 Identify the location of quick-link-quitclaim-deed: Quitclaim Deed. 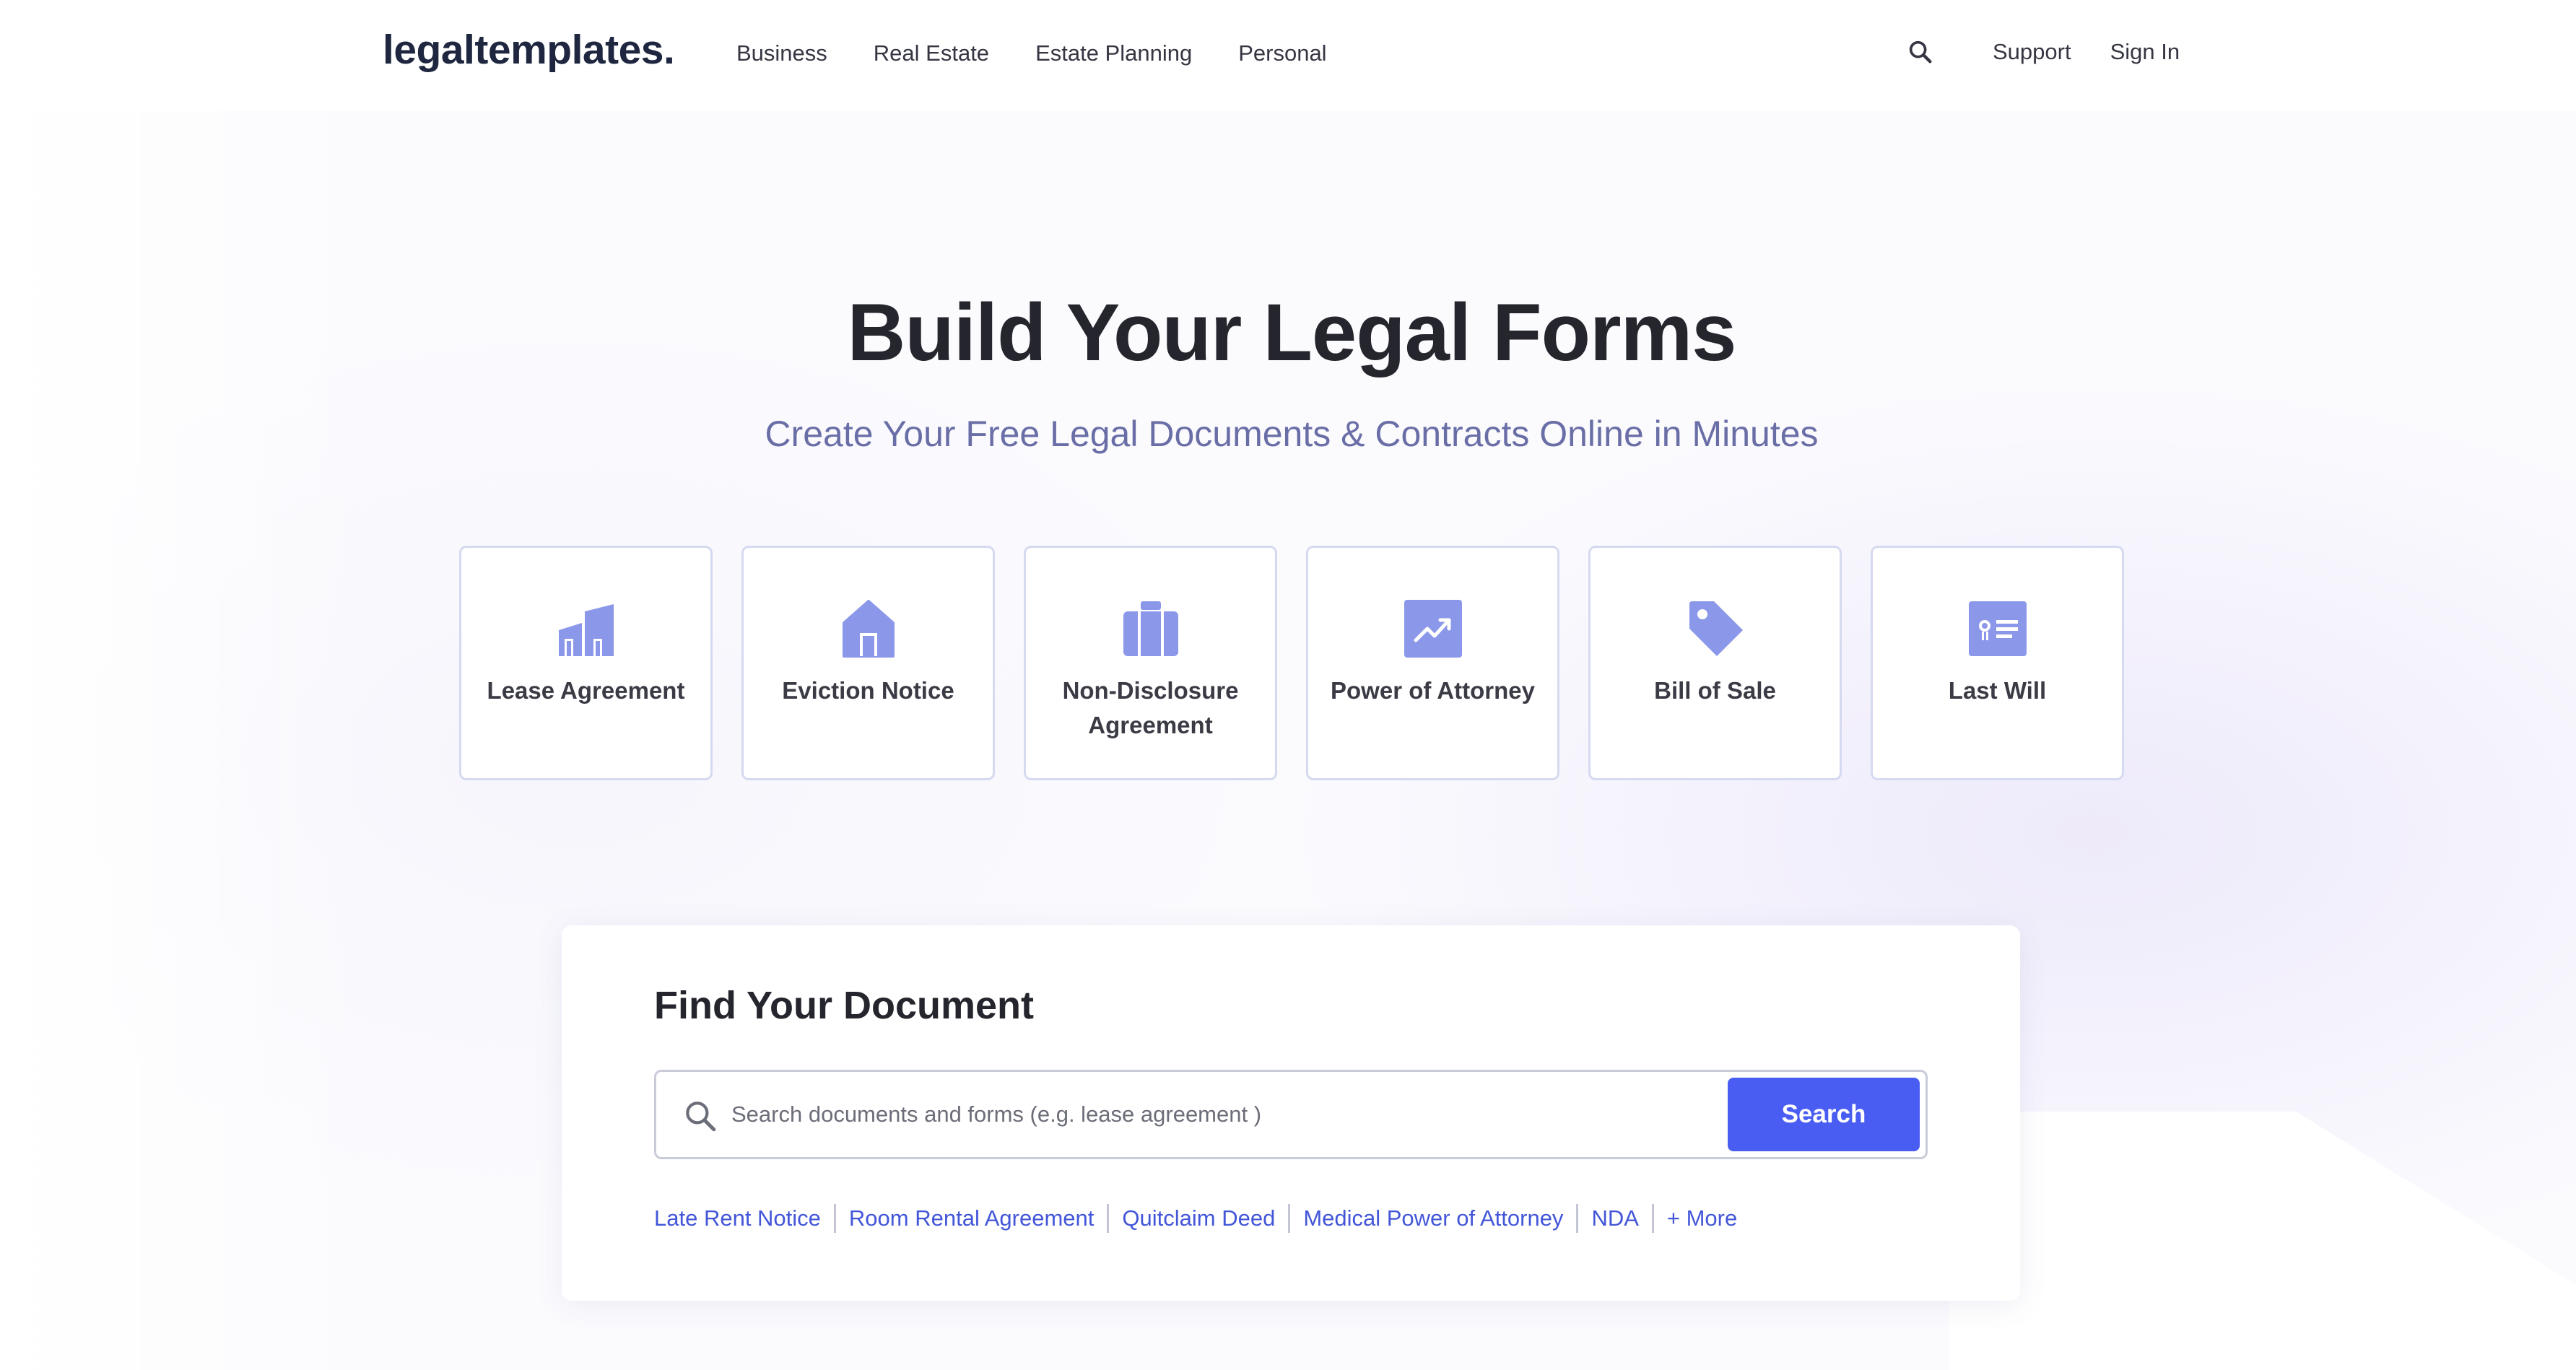
(1198, 1218).